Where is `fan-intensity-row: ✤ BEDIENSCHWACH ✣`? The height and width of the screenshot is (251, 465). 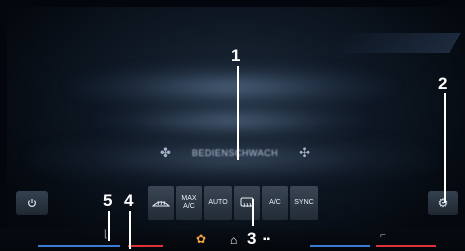 fan-intensity-row: ✤ BEDIENSCHWACH ✣ is located at coordinates (235, 153).